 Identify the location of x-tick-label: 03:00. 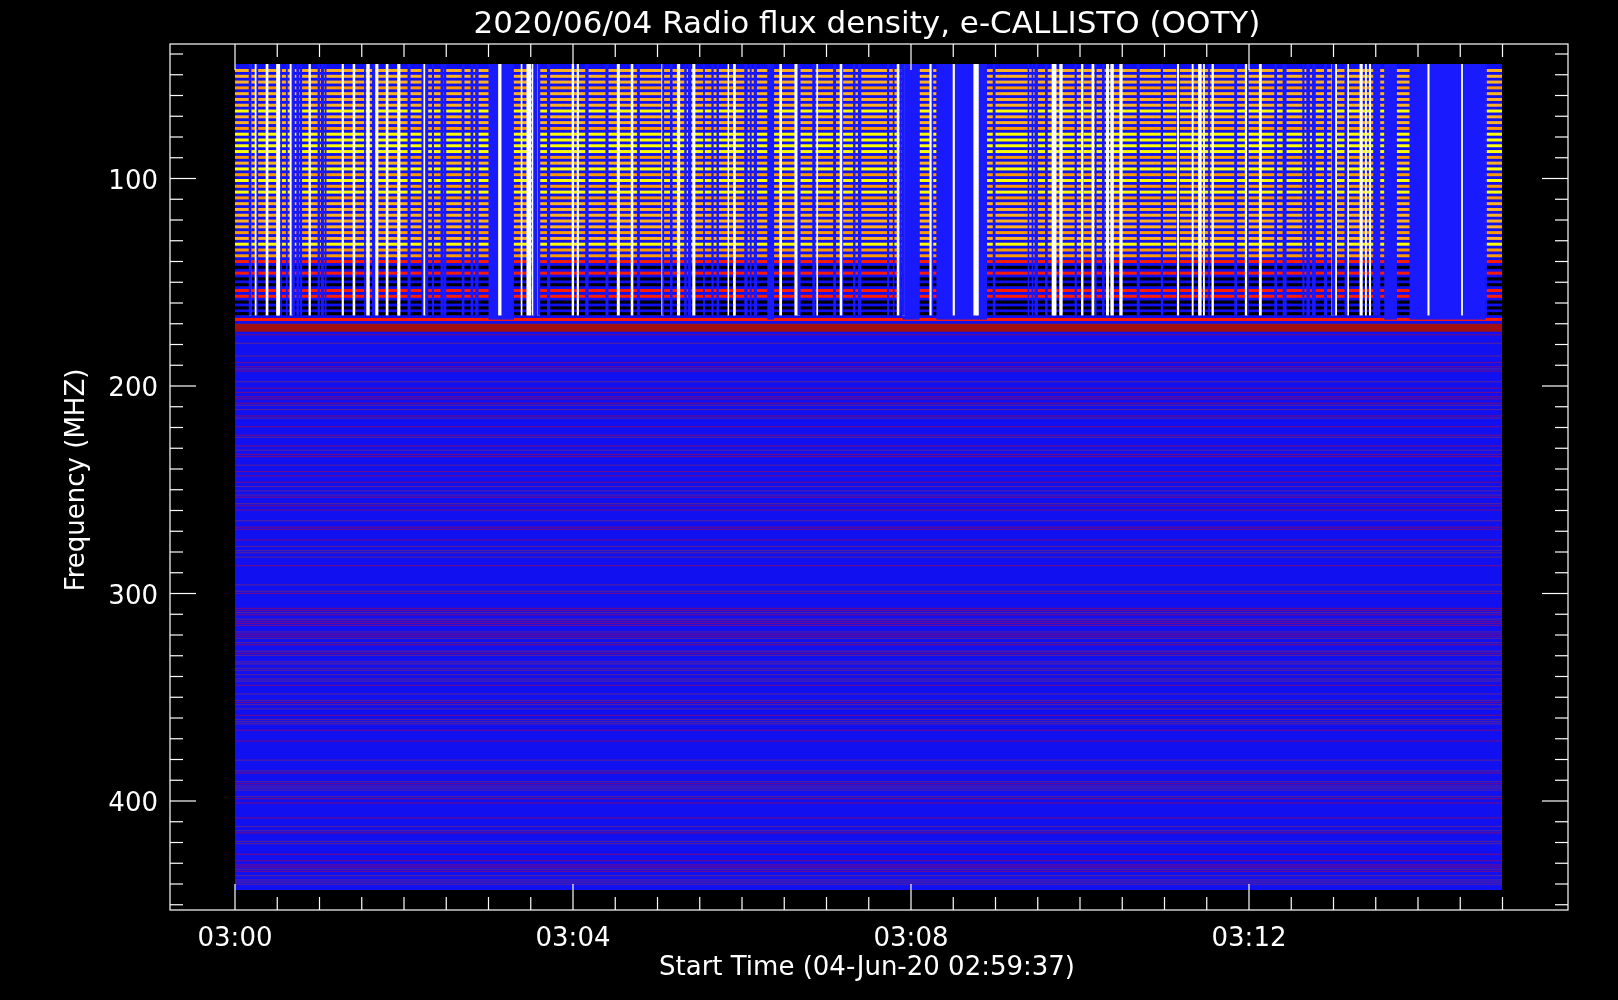
(235, 937).